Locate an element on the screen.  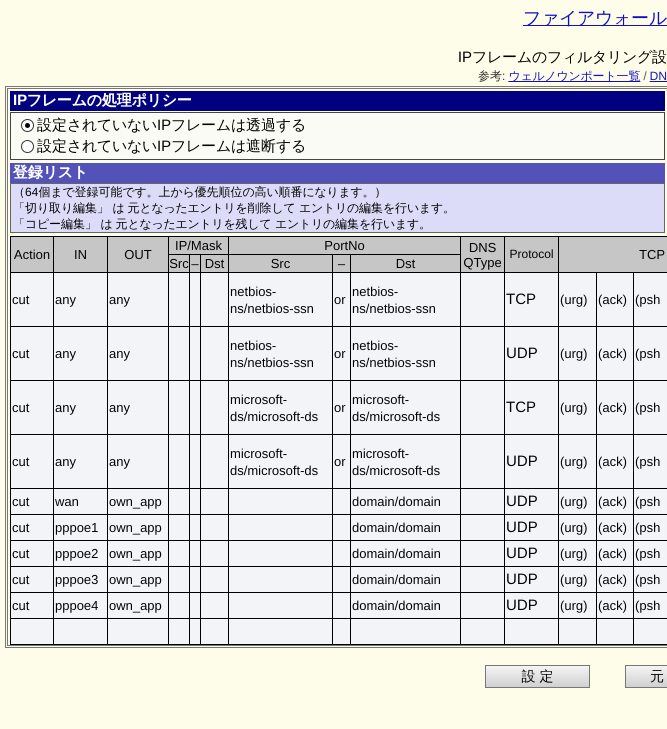
column-header: PortNo is located at coordinates (344, 245).